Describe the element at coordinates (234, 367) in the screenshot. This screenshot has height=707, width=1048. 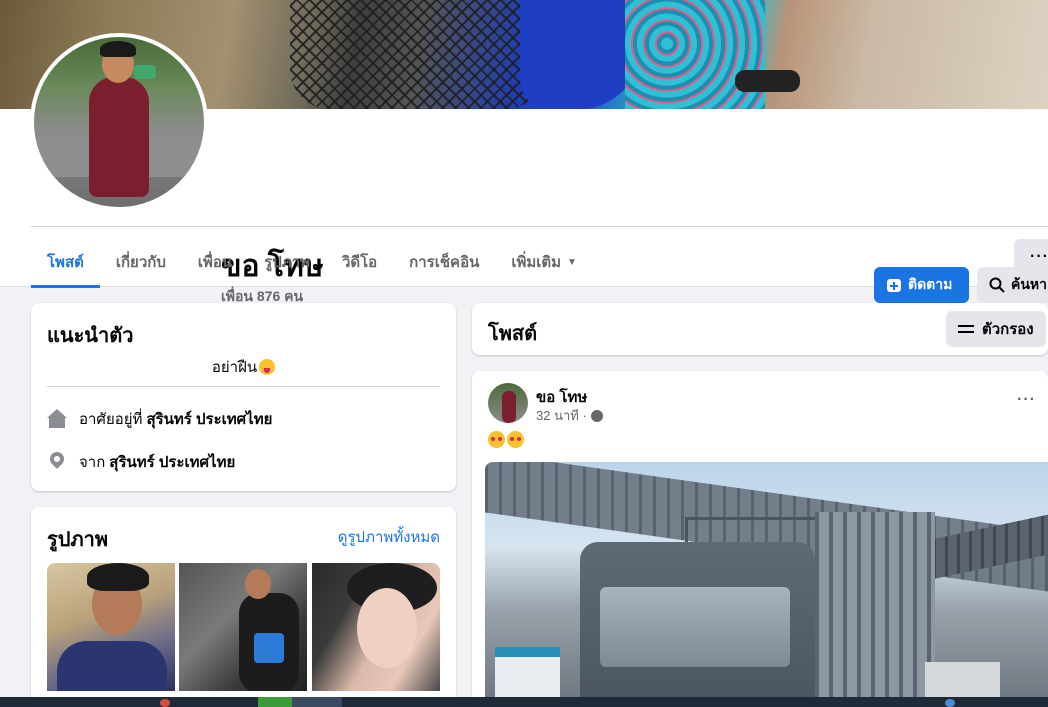
I see `bio-label: อย่าฝืน` at that location.